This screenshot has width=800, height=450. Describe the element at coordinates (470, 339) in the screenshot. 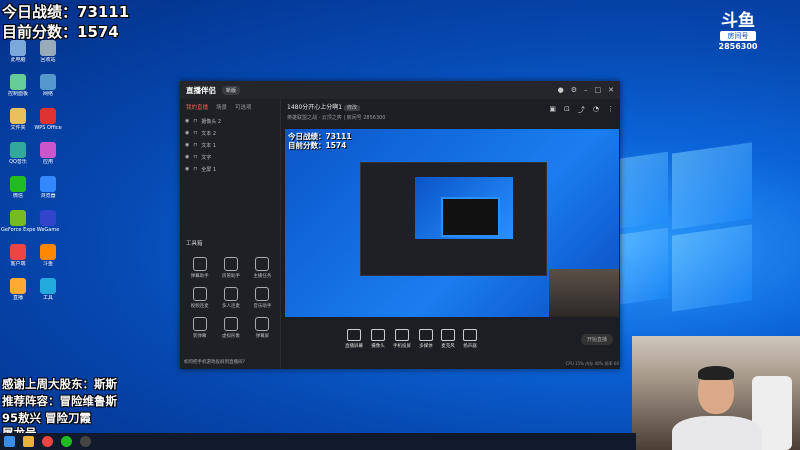

I see `control-button: 扬声器` at that location.